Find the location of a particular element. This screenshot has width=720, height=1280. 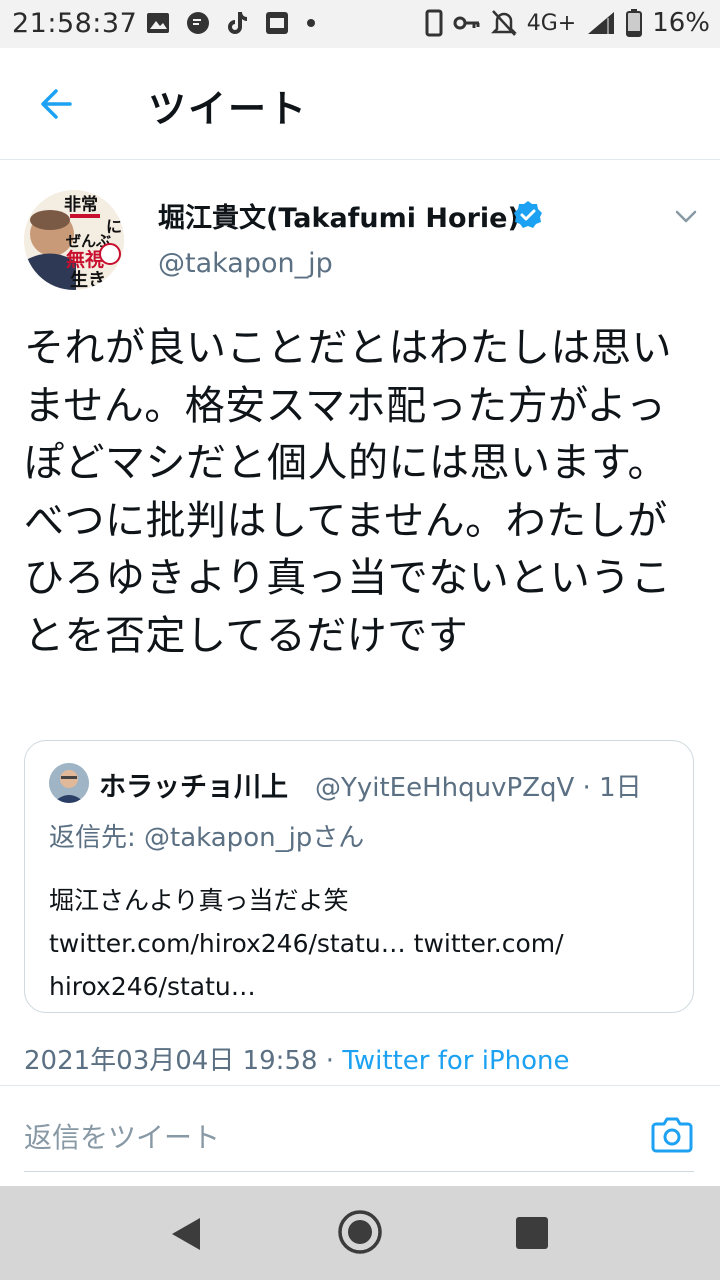

quoted-avatar-image is located at coordinates (69, 783).